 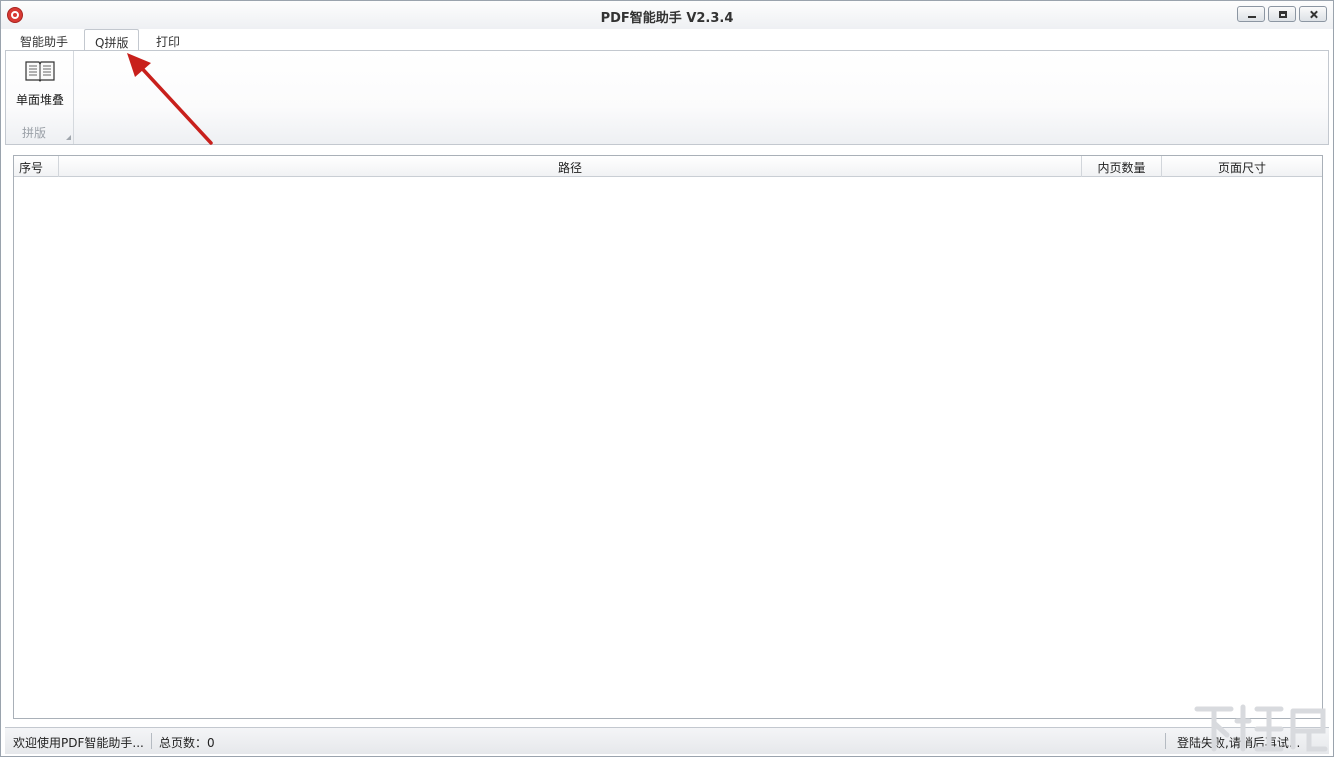 What do you see at coordinates (168, 40) in the screenshot?
I see `tab-print: 打印` at bounding box center [168, 40].